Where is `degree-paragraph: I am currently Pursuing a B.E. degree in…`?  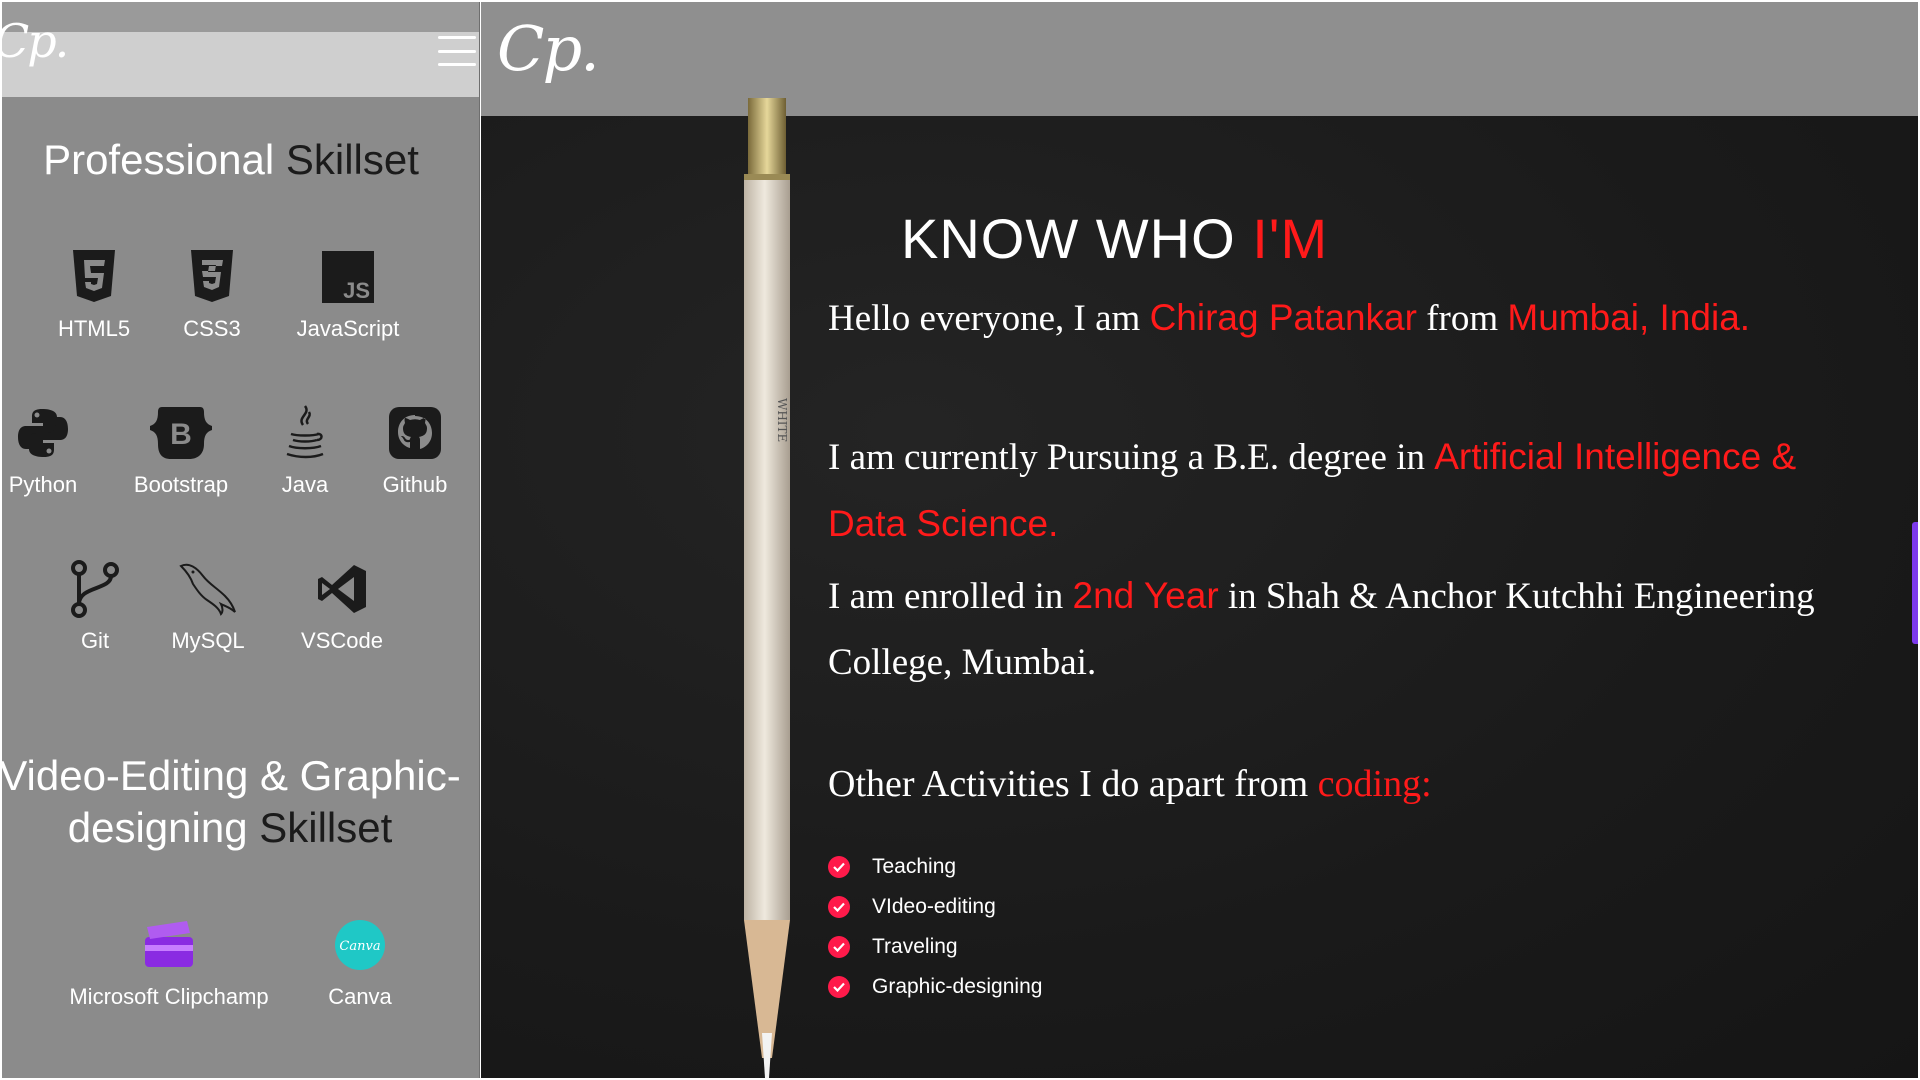
degree-paragraph: I am currently Pursuing a B.E. degree in… is located at coordinates (1312, 490).